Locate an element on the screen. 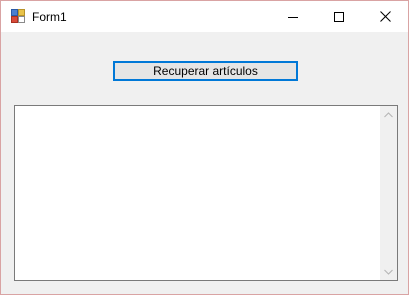 The width and height of the screenshot is (409, 295). chevron-up-icon is located at coordinates (388, 114).